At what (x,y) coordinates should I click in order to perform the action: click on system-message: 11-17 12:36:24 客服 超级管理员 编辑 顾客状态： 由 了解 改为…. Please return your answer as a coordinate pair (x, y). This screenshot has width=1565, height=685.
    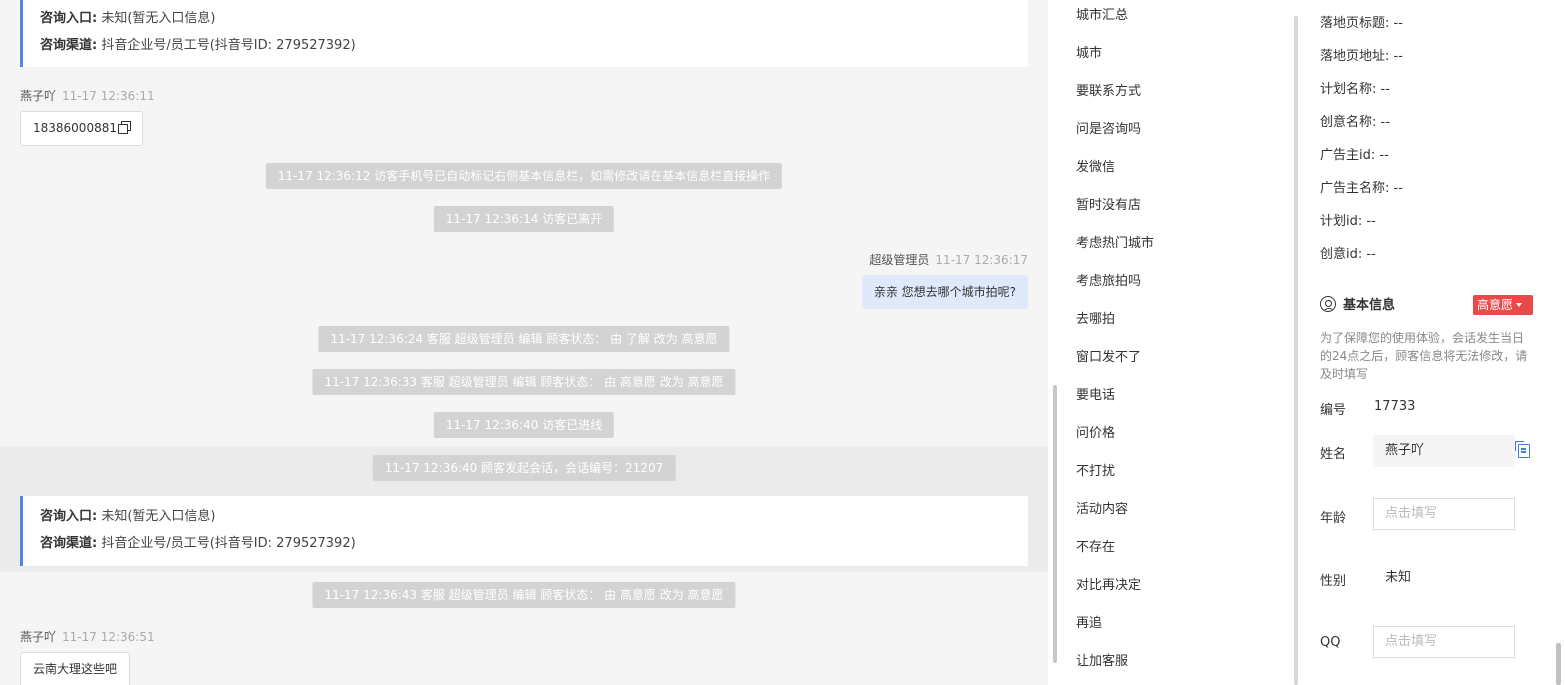
    Looking at the image, I should click on (524, 339).